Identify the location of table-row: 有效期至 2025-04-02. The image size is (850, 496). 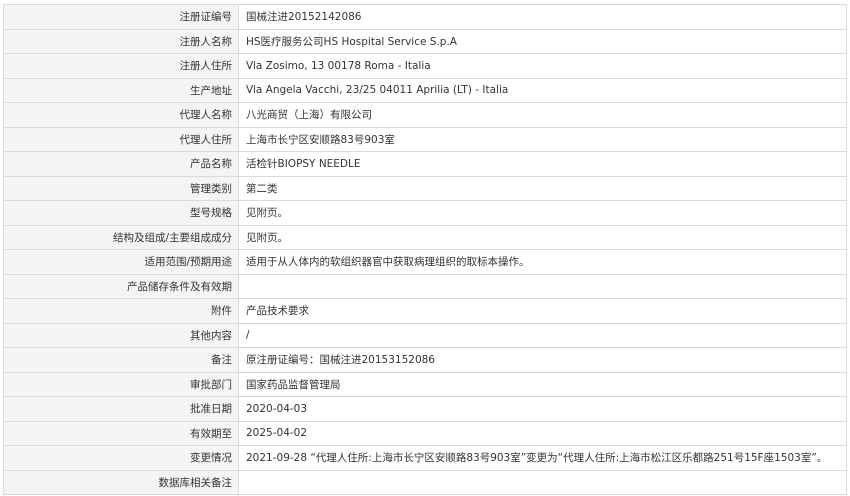
(425, 433).